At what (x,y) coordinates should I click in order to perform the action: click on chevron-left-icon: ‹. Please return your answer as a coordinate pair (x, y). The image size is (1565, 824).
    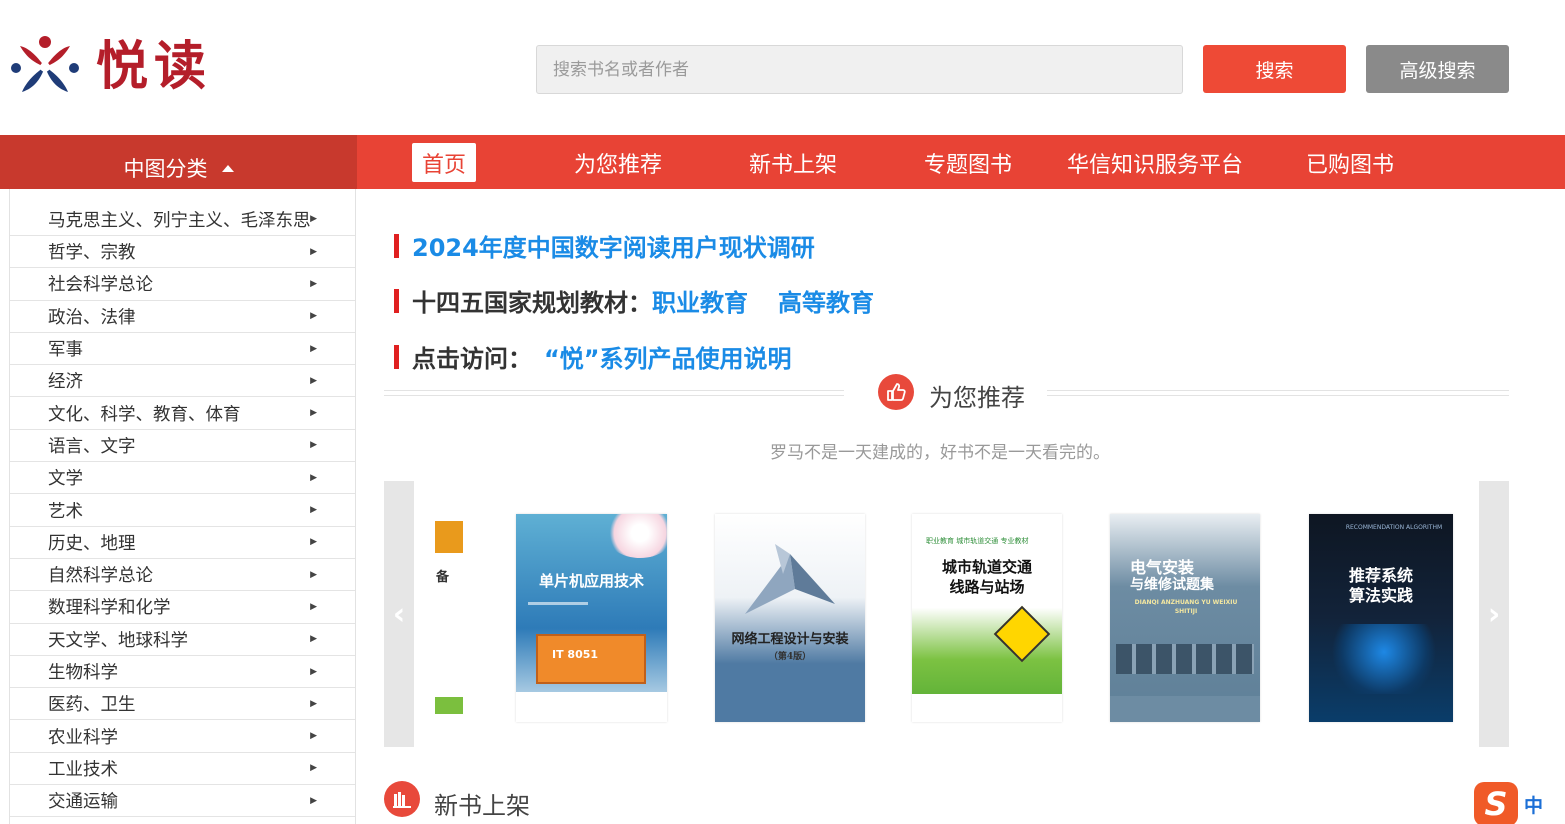
    Looking at the image, I should click on (399, 614).